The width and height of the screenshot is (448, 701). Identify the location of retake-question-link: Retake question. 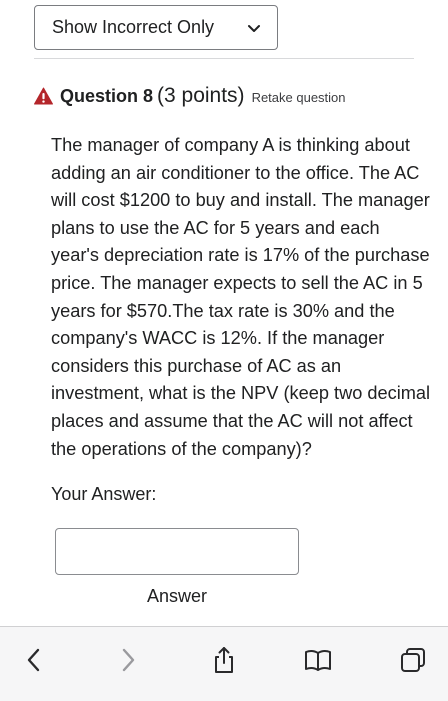
(299, 97).